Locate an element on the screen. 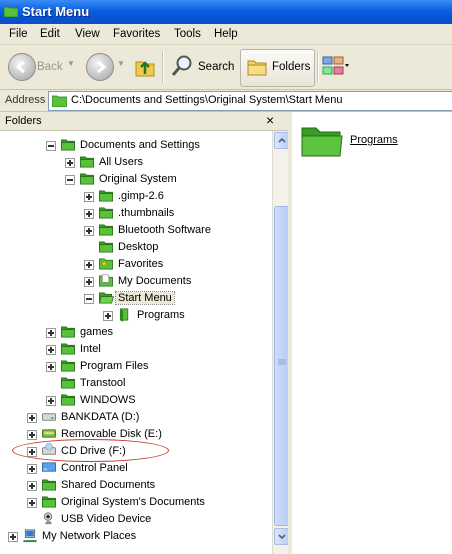 This screenshot has height=554, width=452. tree-item-label: .gimp-2.6 is located at coordinates (141, 196).